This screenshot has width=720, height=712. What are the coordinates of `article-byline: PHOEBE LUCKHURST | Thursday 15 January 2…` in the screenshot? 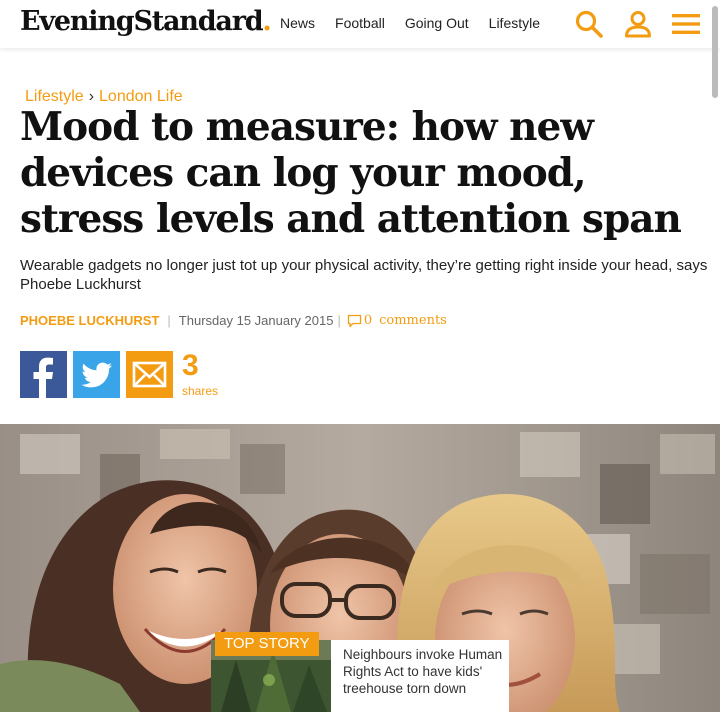 It's located at (233, 320).